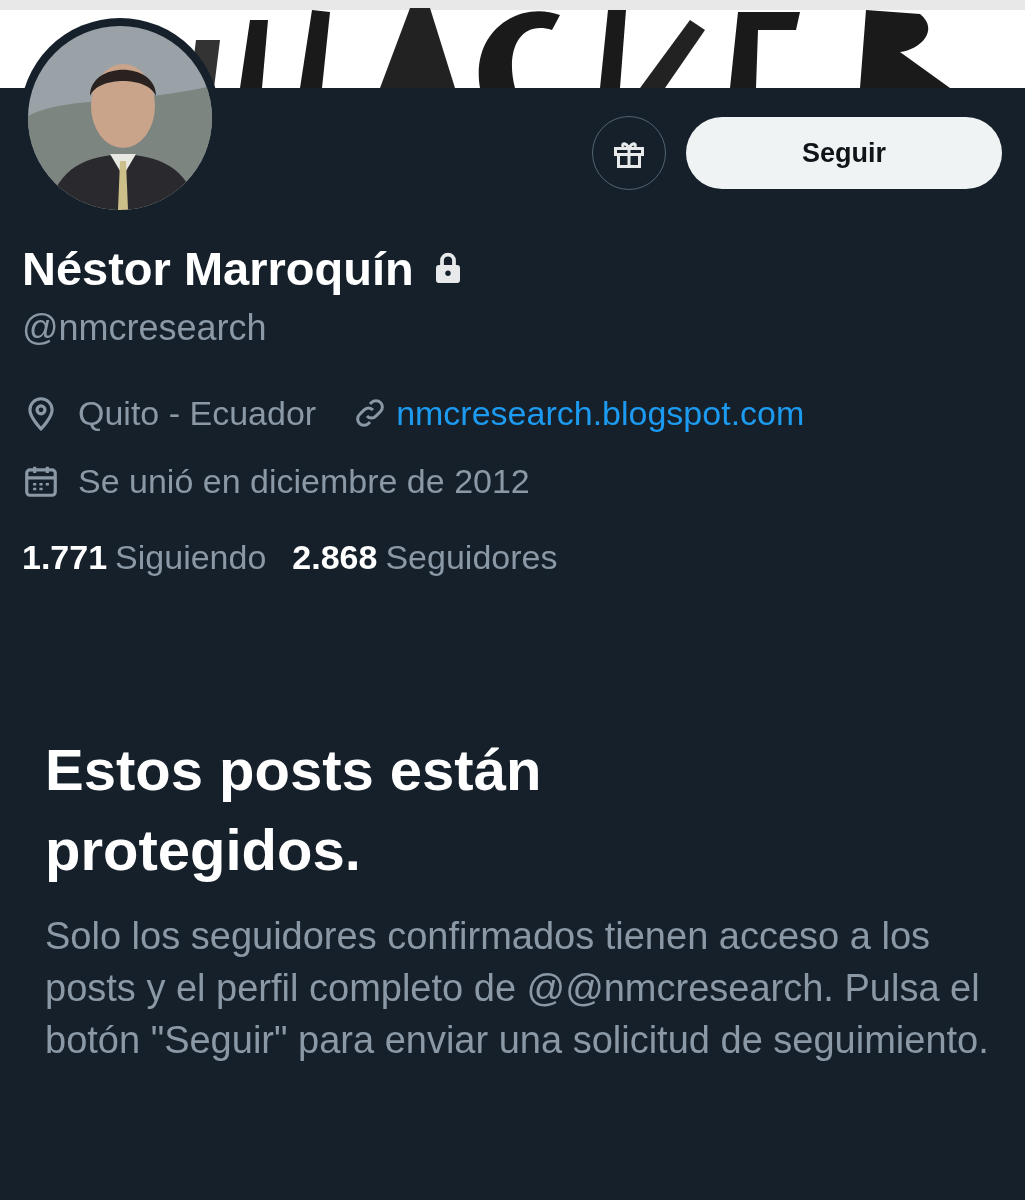 The width and height of the screenshot is (1025, 1200). I want to click on profile-handle: @nmcresearch, so click(145, 328).